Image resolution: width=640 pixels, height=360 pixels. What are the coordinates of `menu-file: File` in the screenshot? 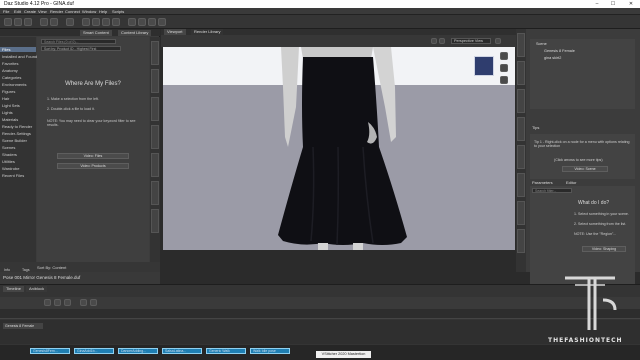 It's located at (6, 11).